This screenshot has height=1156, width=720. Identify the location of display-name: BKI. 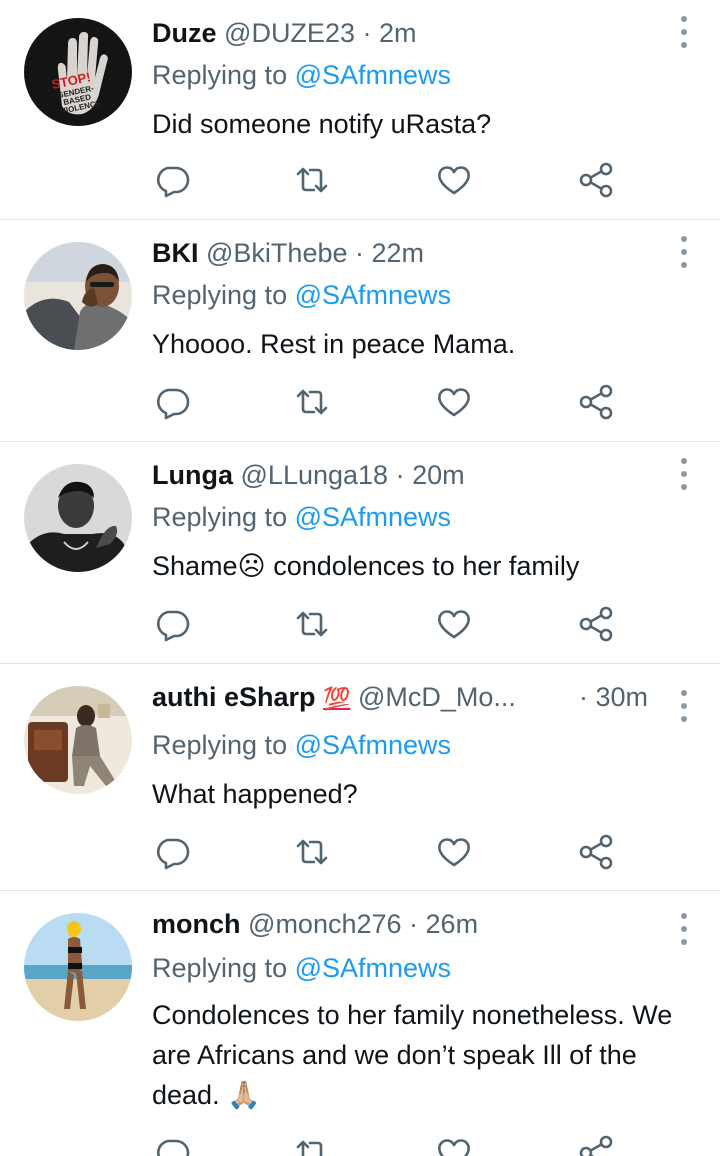
(175, 253).